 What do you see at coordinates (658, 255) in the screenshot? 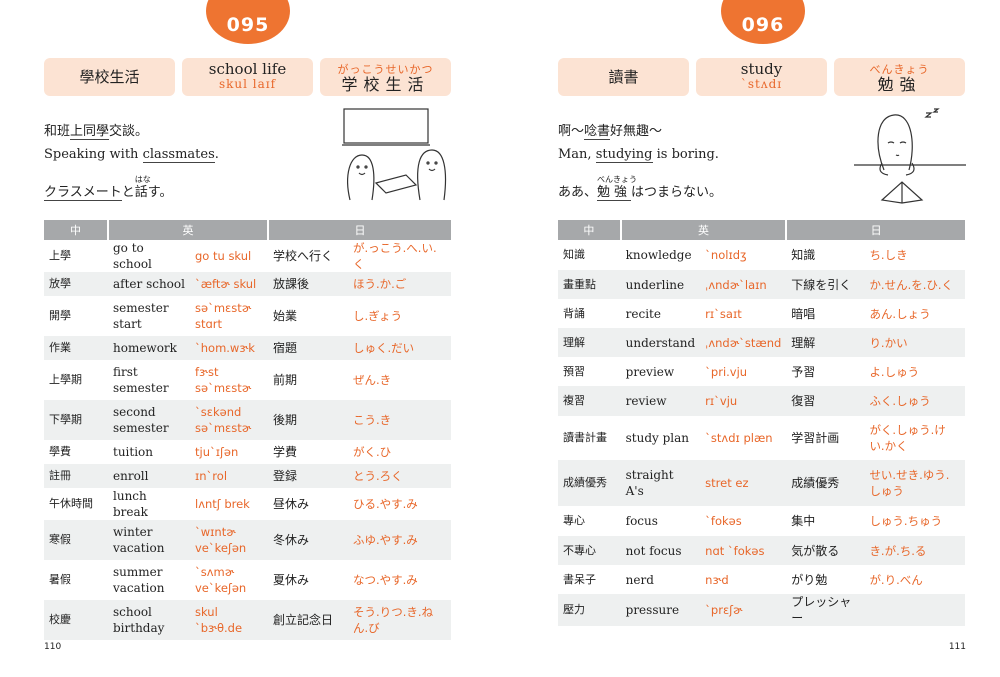
I see `term-en: knowledge` at bounding box center [658, 255].